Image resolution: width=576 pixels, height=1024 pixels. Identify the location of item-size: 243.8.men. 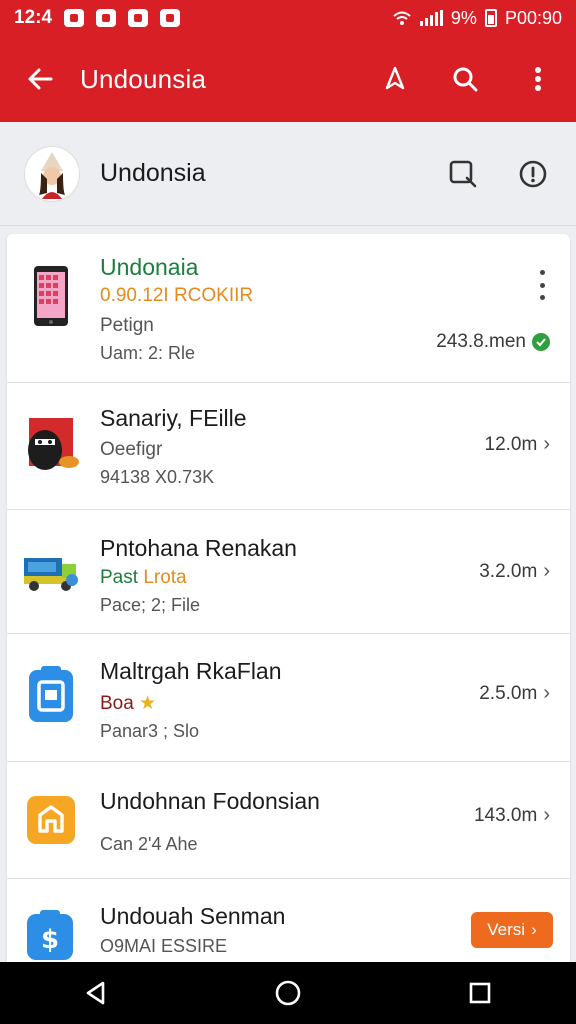
(493, 342).